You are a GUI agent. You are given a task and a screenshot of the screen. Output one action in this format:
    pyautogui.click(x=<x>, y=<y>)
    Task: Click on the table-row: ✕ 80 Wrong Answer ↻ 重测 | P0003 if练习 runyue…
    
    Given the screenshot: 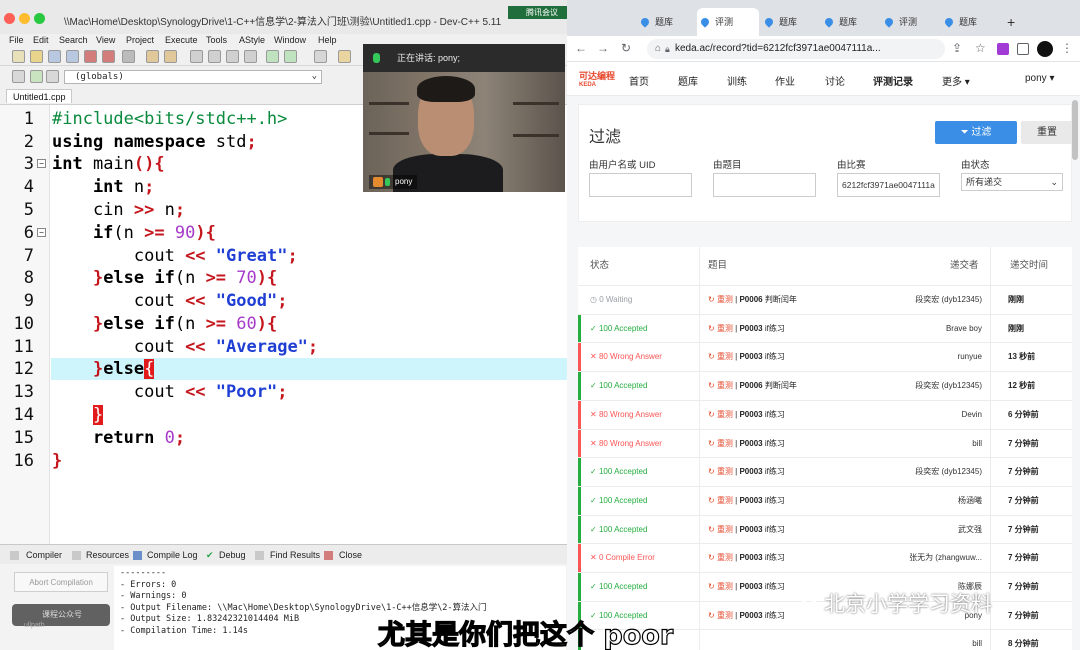 What is the action you would take?
    pyautogui.click(x=825, y=357)
    